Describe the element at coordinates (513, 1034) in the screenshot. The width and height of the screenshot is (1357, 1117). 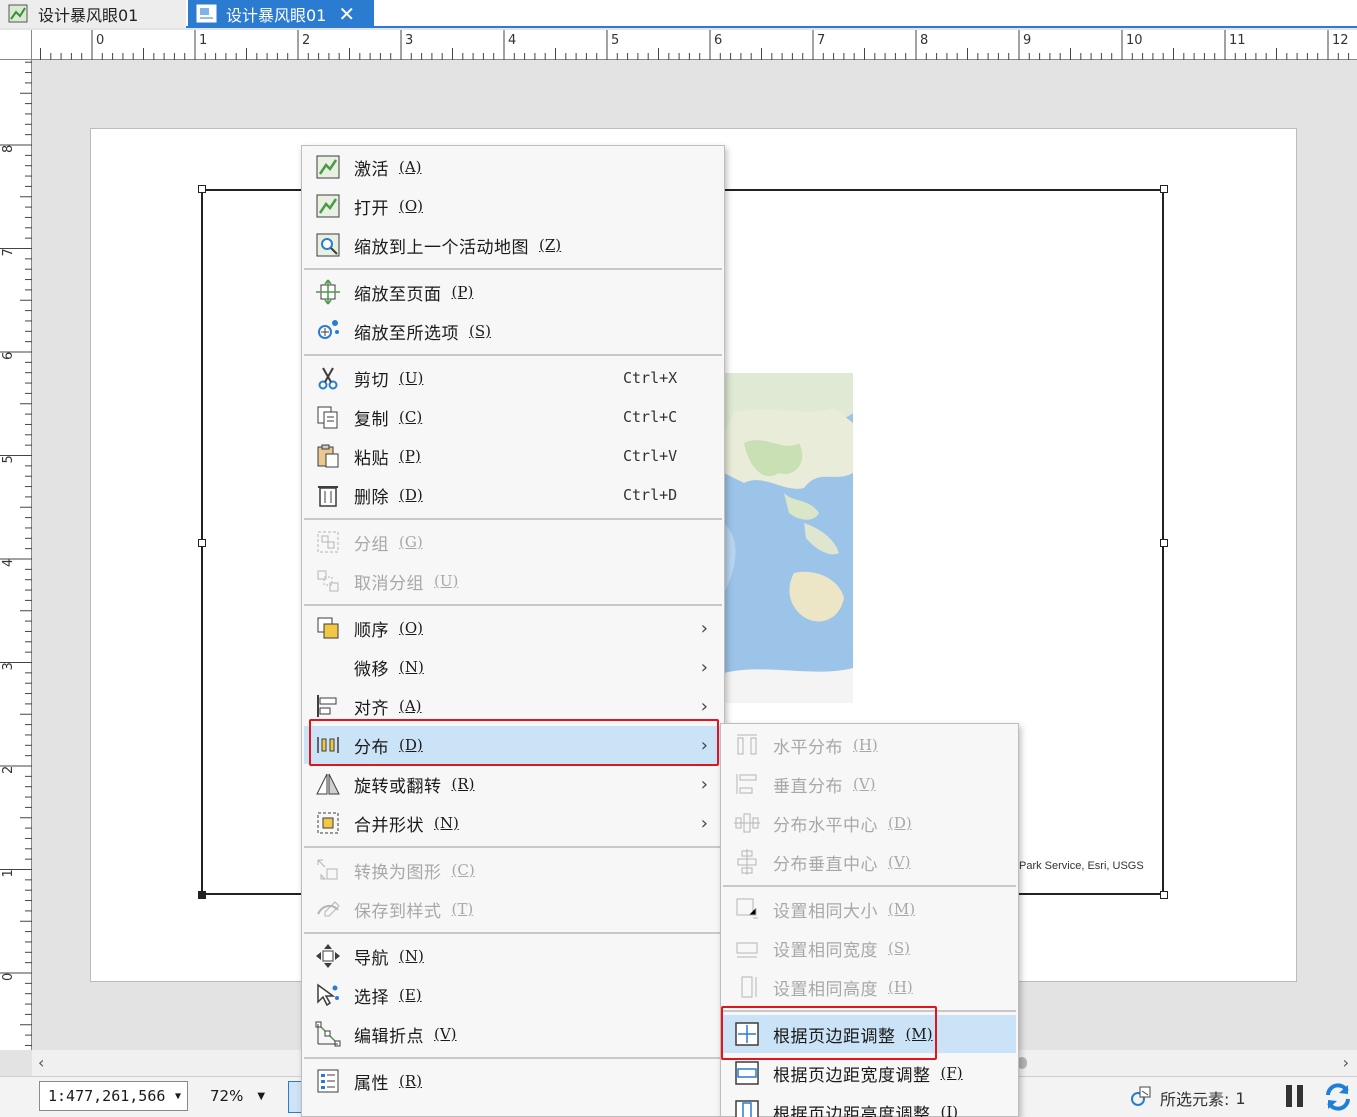
I see `menu-item-edit-vertices: 编辑折点 (V)` at that location.